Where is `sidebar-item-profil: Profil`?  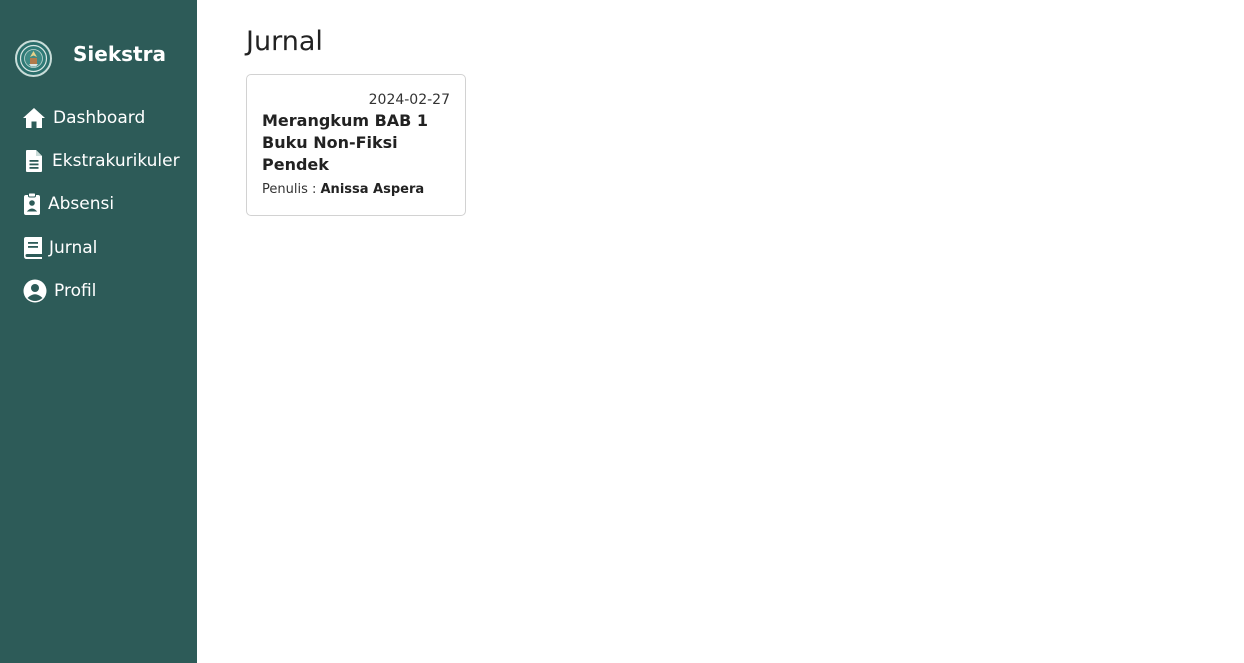 sidebar-item-profil: Profil is located at coordinates (59, 291).